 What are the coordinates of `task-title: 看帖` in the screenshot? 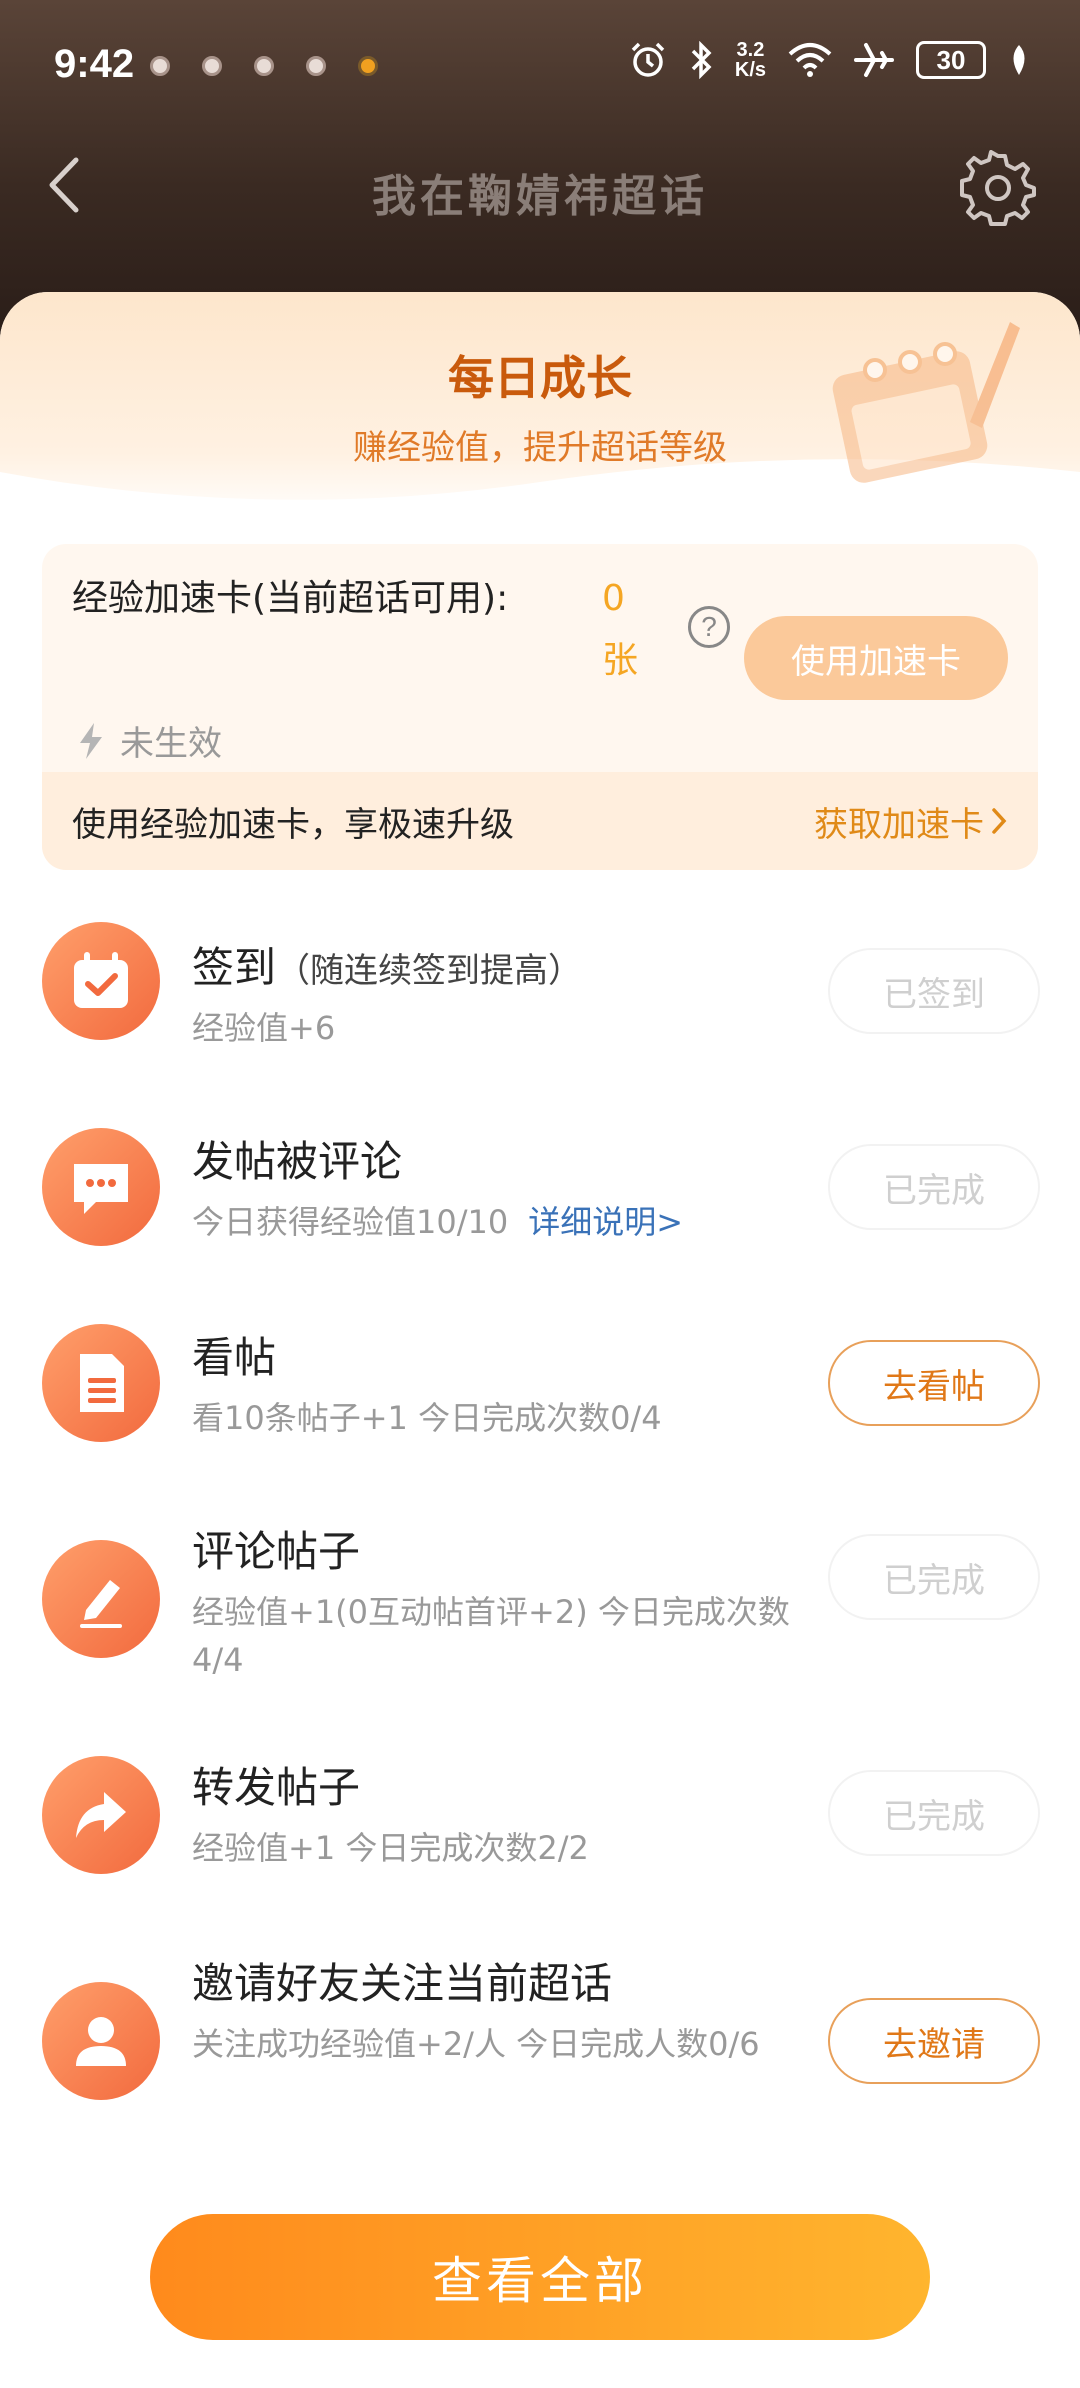 It's located at (234, 1357).